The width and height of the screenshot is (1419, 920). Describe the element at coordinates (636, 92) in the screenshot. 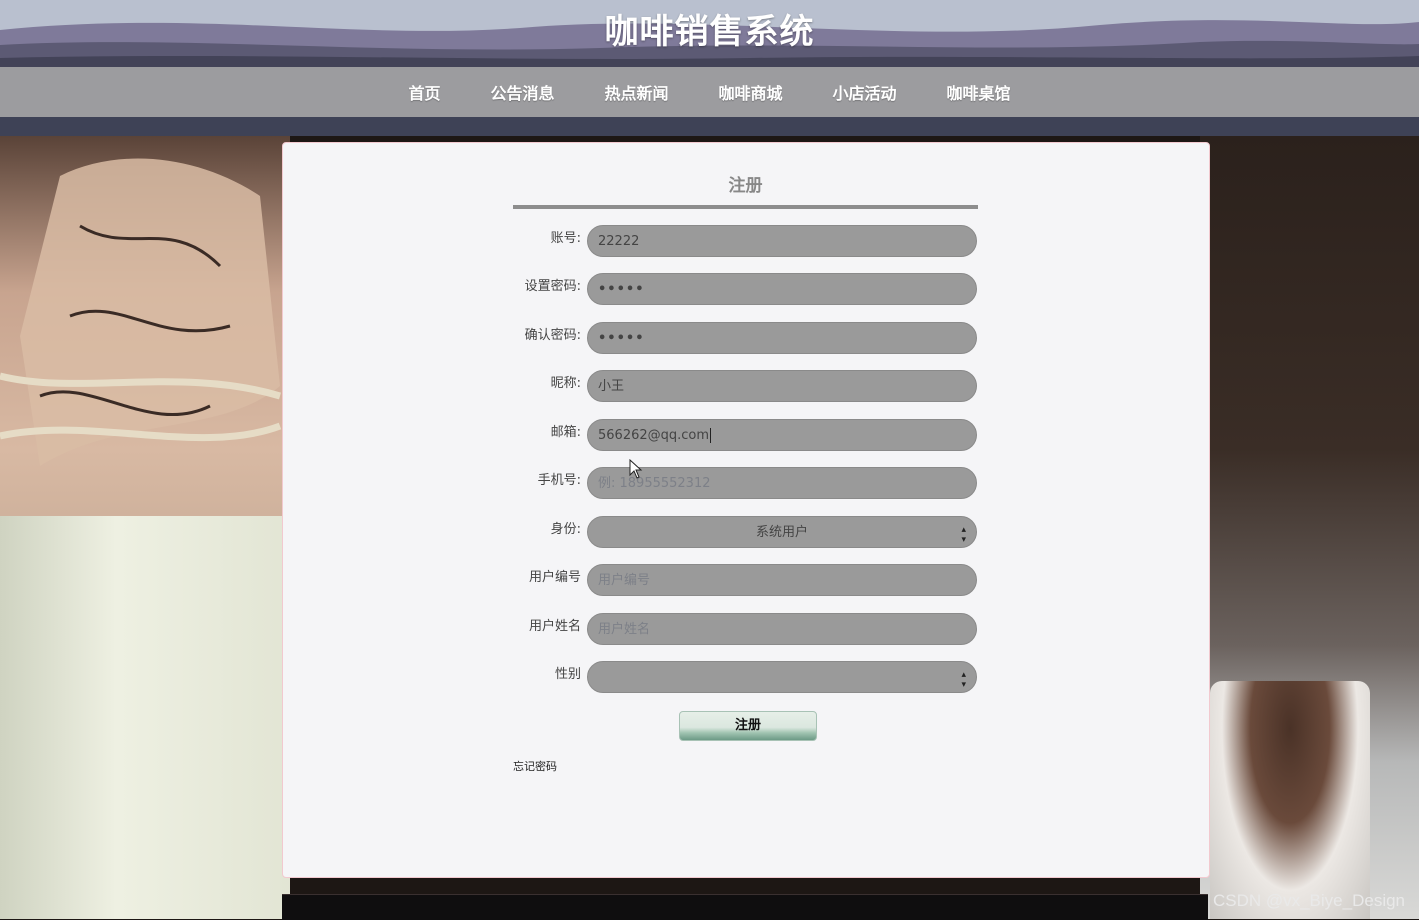

I see `nav-item-hot-news: 热点新闻` at that location.